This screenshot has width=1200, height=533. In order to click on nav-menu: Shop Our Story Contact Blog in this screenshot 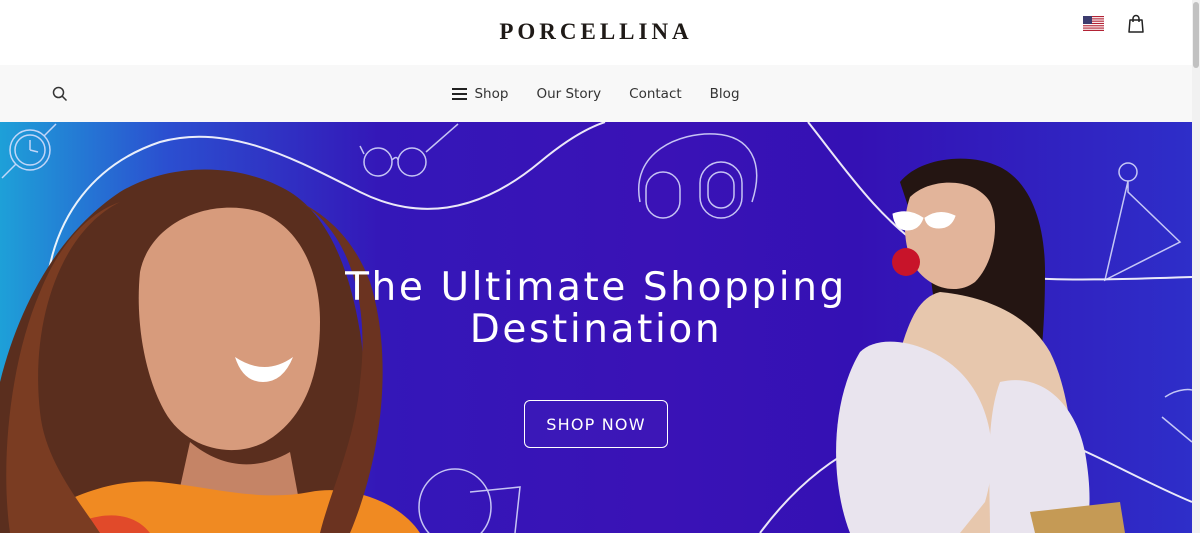, I will do `click(596, 93)`.